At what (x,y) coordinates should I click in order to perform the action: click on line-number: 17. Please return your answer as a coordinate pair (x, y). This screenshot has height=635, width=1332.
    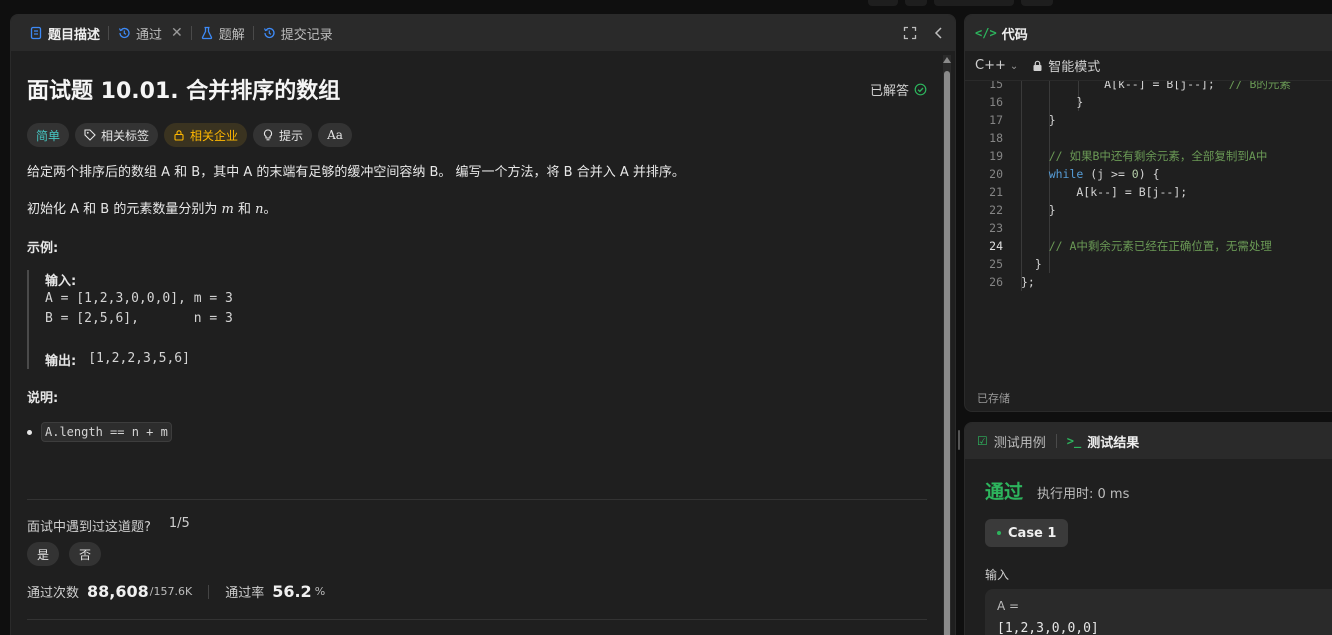
    Looking at the image, I should click on (996, 120).